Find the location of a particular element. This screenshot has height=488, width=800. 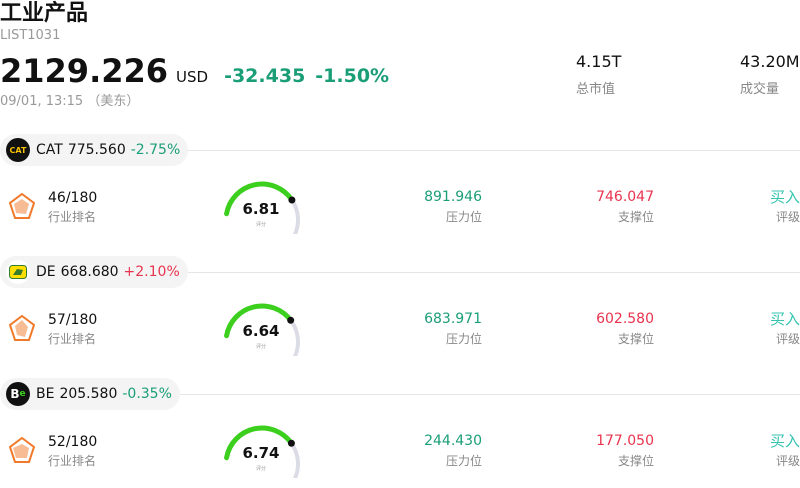

stock-price: 775.560 is located at coordinates (96, 150).